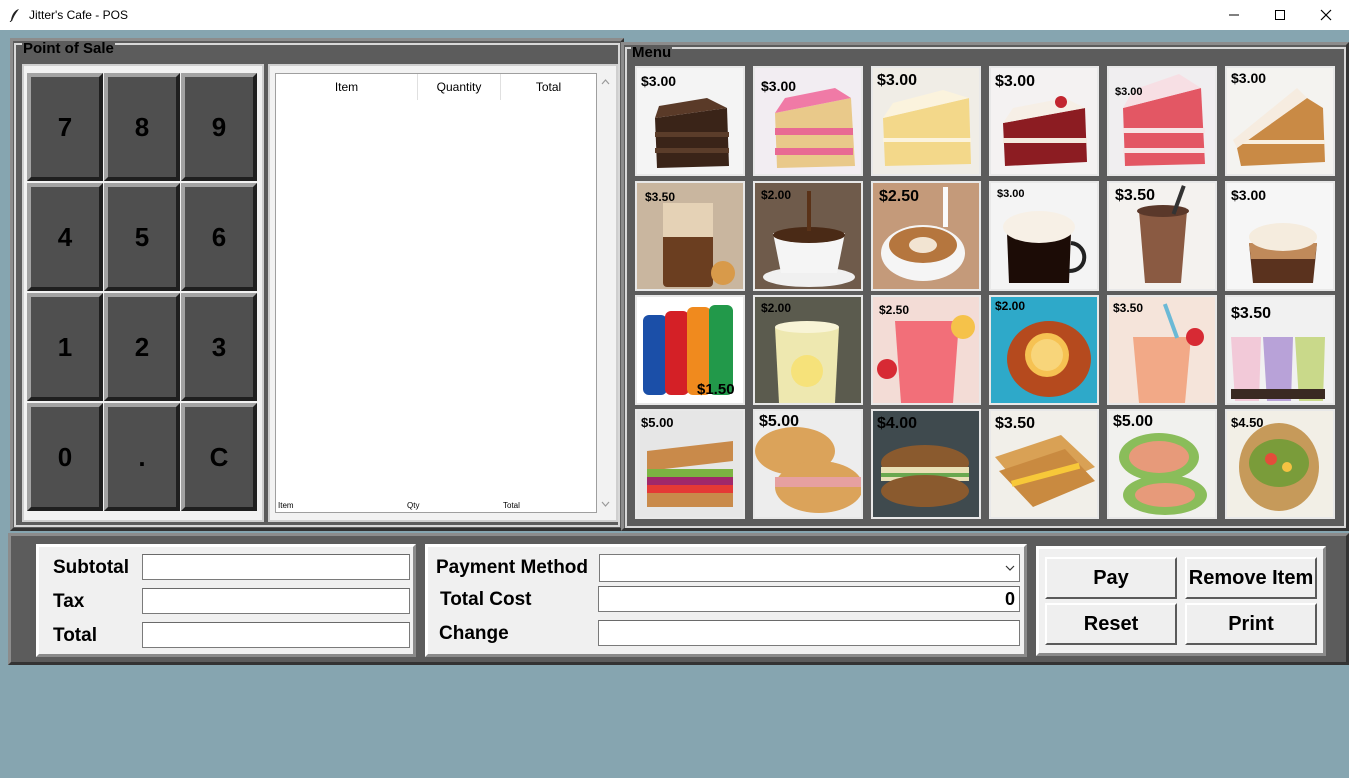  Describe the element at coordinates (926, 121) in the screenshot. I see `menu-item-vanilla-cake: $3.00` at that location.